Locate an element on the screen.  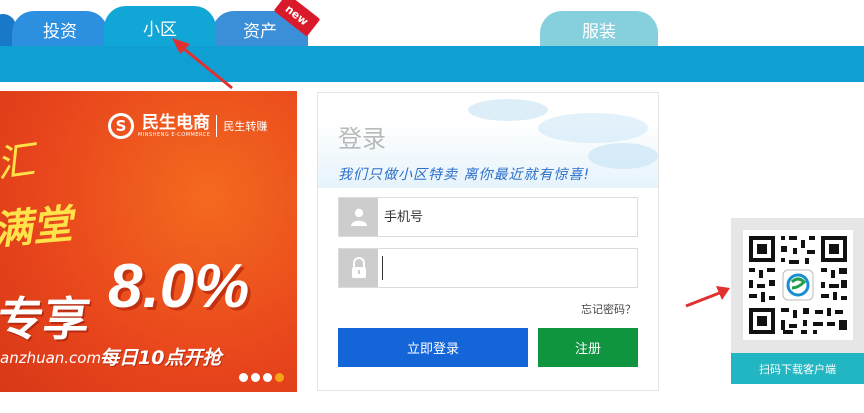
brand-logo: S 民生电商 MINSHENG E-COMMERCE 民生转赚 is located at coordinates (187, 126).